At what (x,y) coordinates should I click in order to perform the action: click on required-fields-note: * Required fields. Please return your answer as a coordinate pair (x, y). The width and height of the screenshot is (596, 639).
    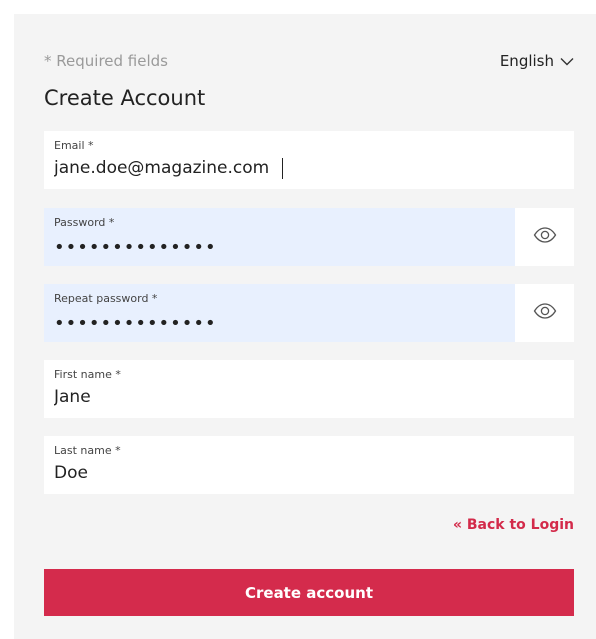
    Looking at the image, I should click on (106, 61).